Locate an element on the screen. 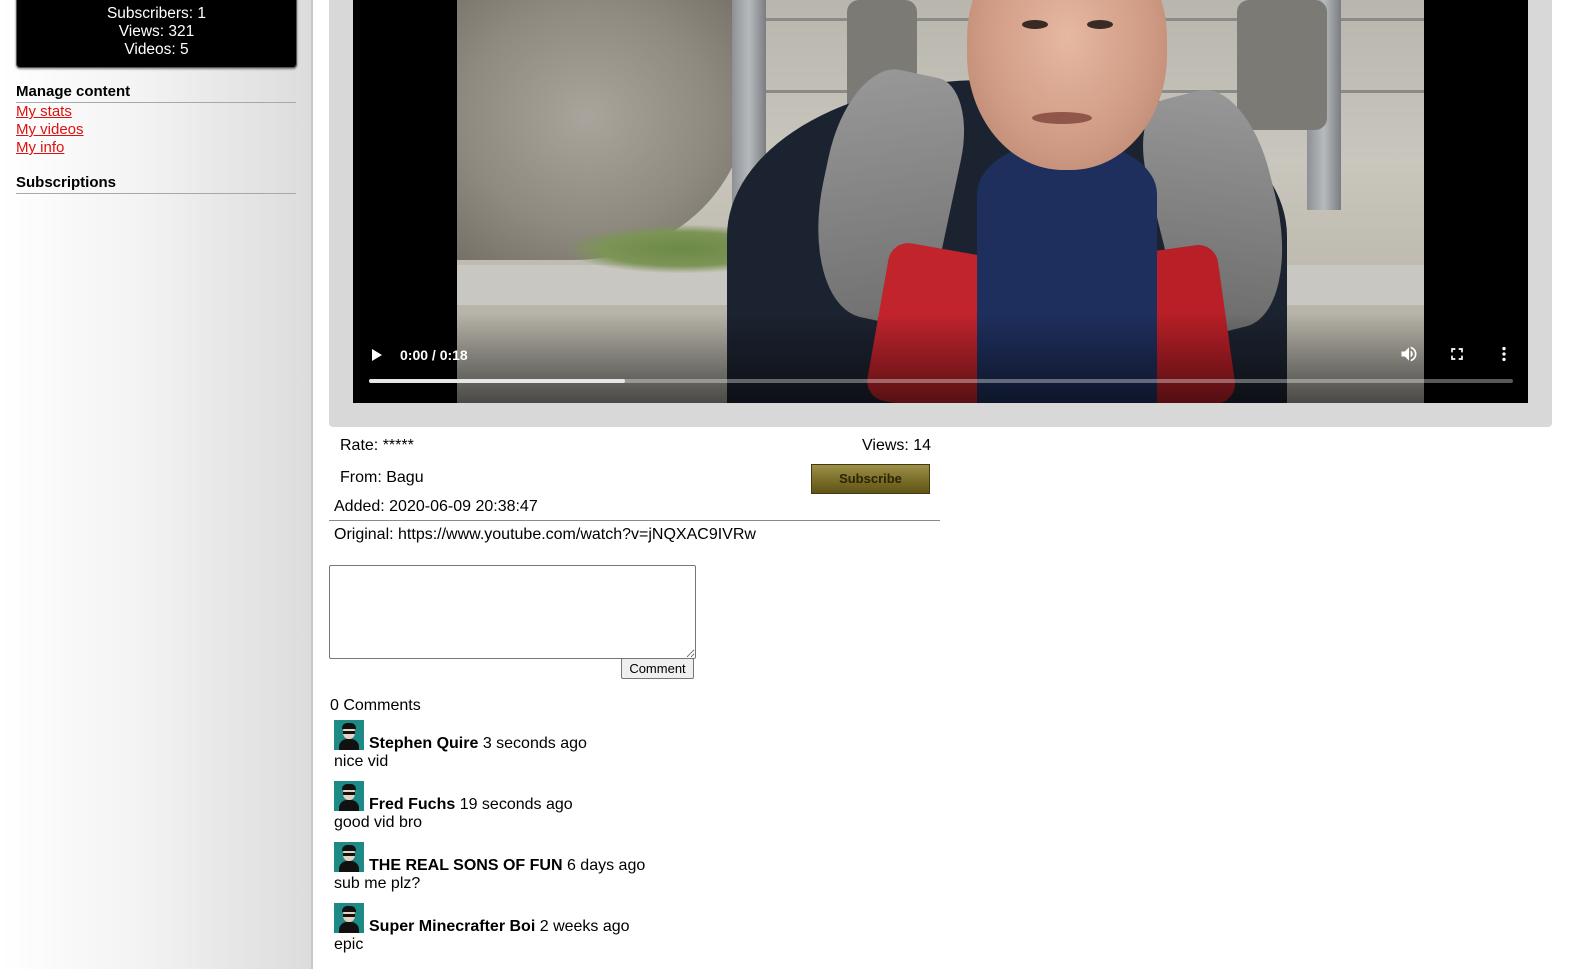 Image resolution: width=1586 pixels, height=969 pixels. comment-time: 6 days ago is located at coordinates (606, 865).